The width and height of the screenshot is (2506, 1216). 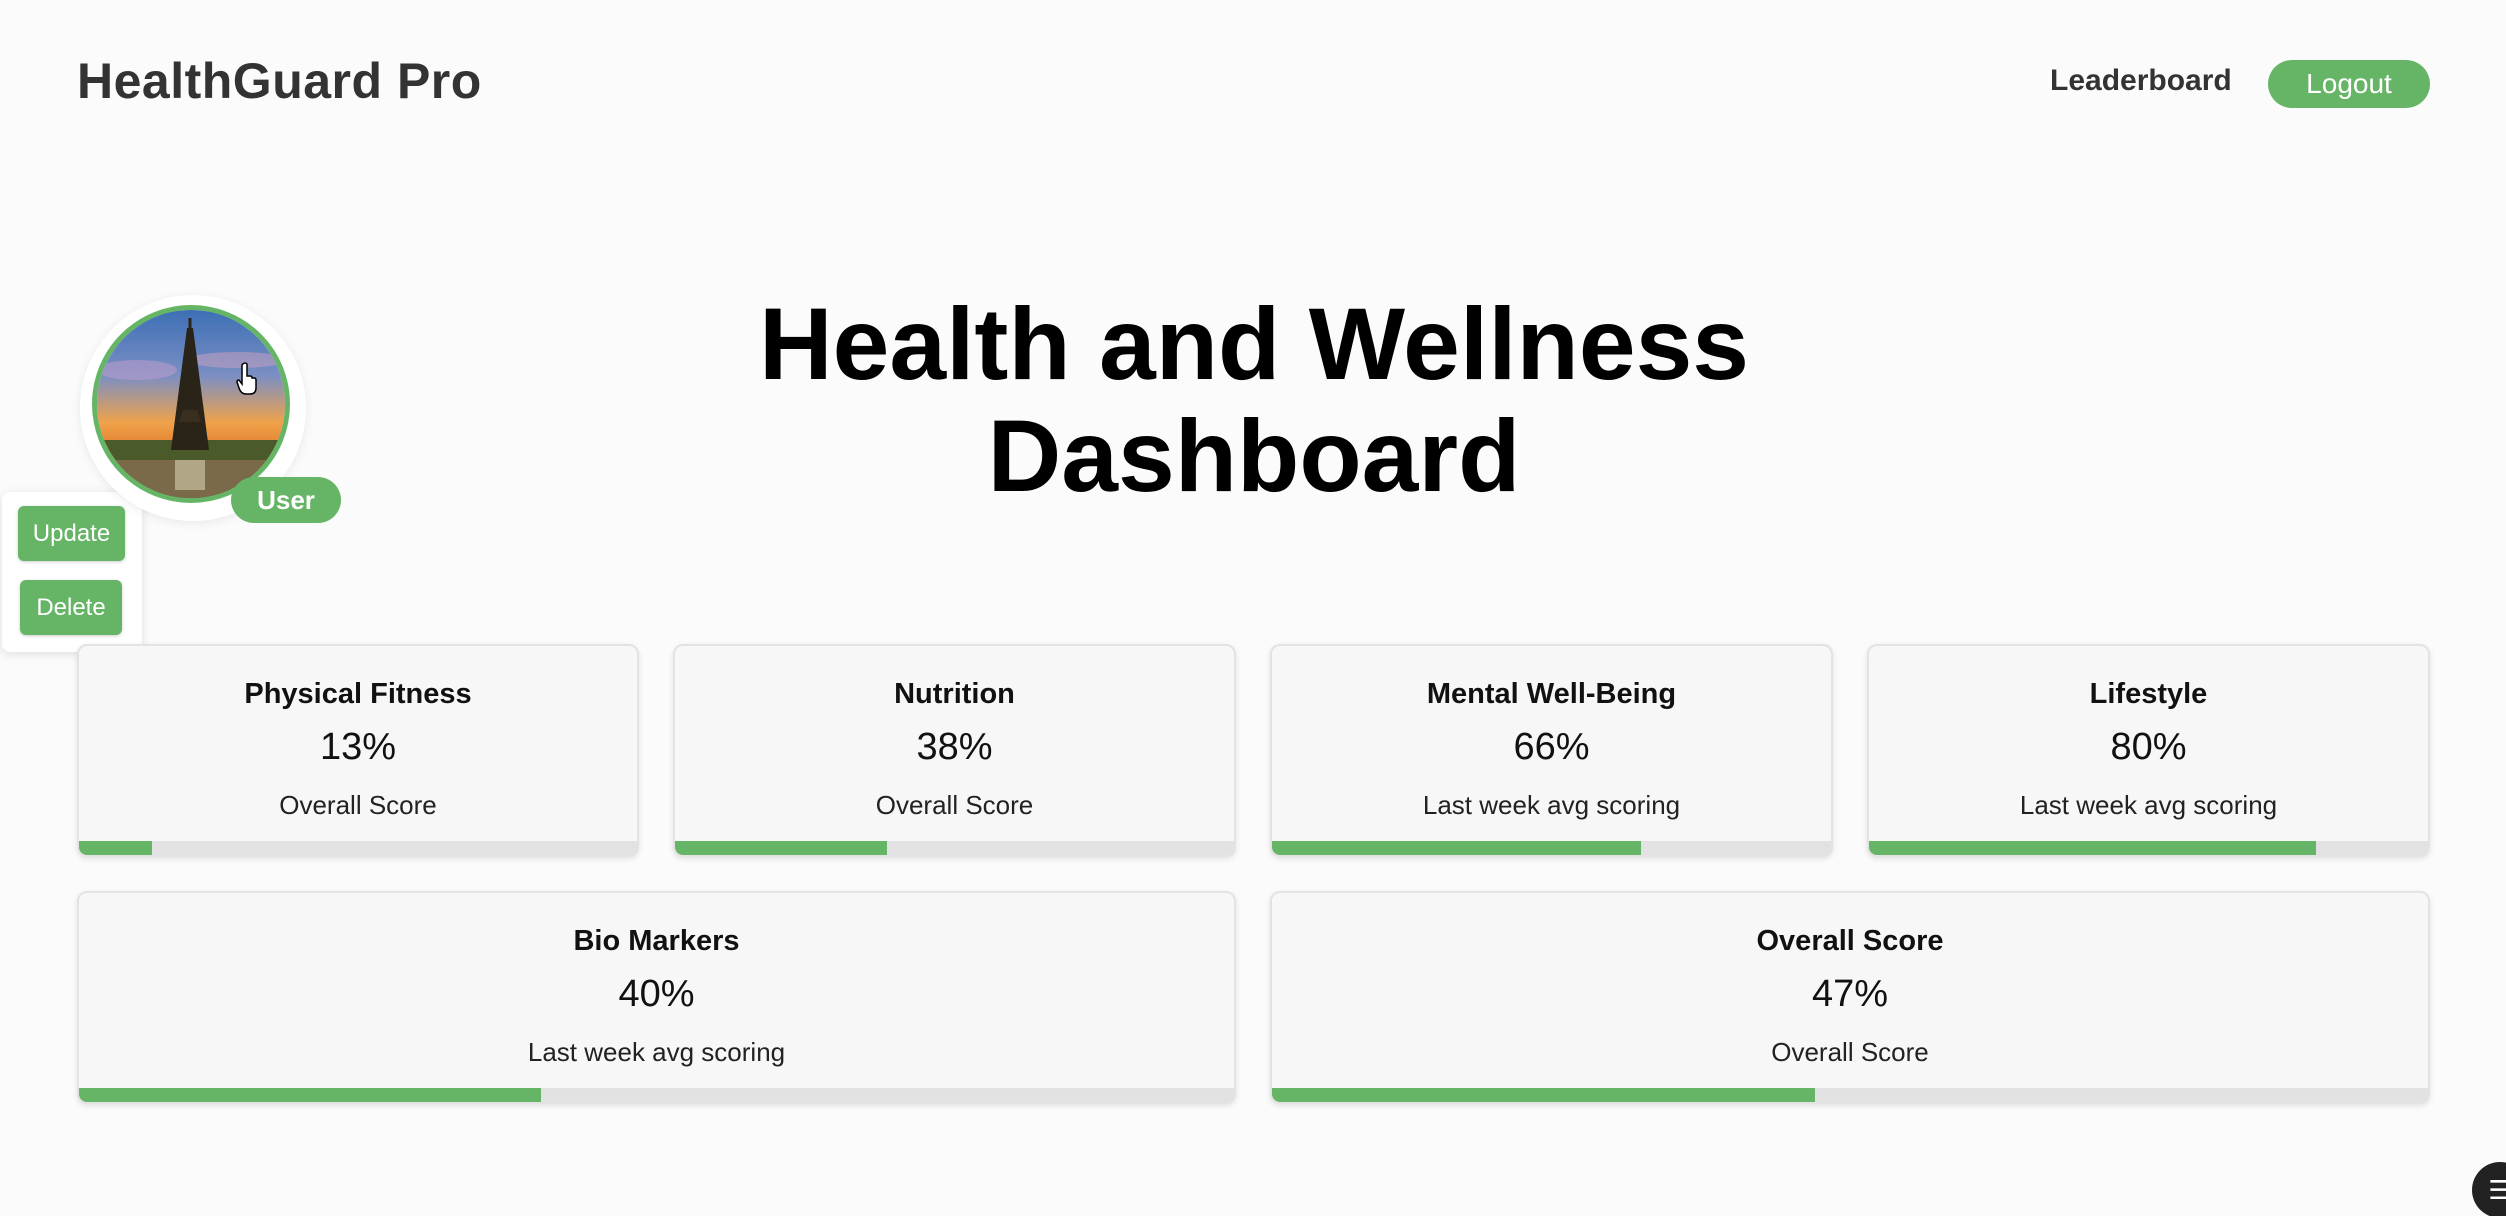 What do you see at coordinates (1850, 941) in the screenshot?
I see `card-title: Overall Score` at bounding box center [1850, 941].